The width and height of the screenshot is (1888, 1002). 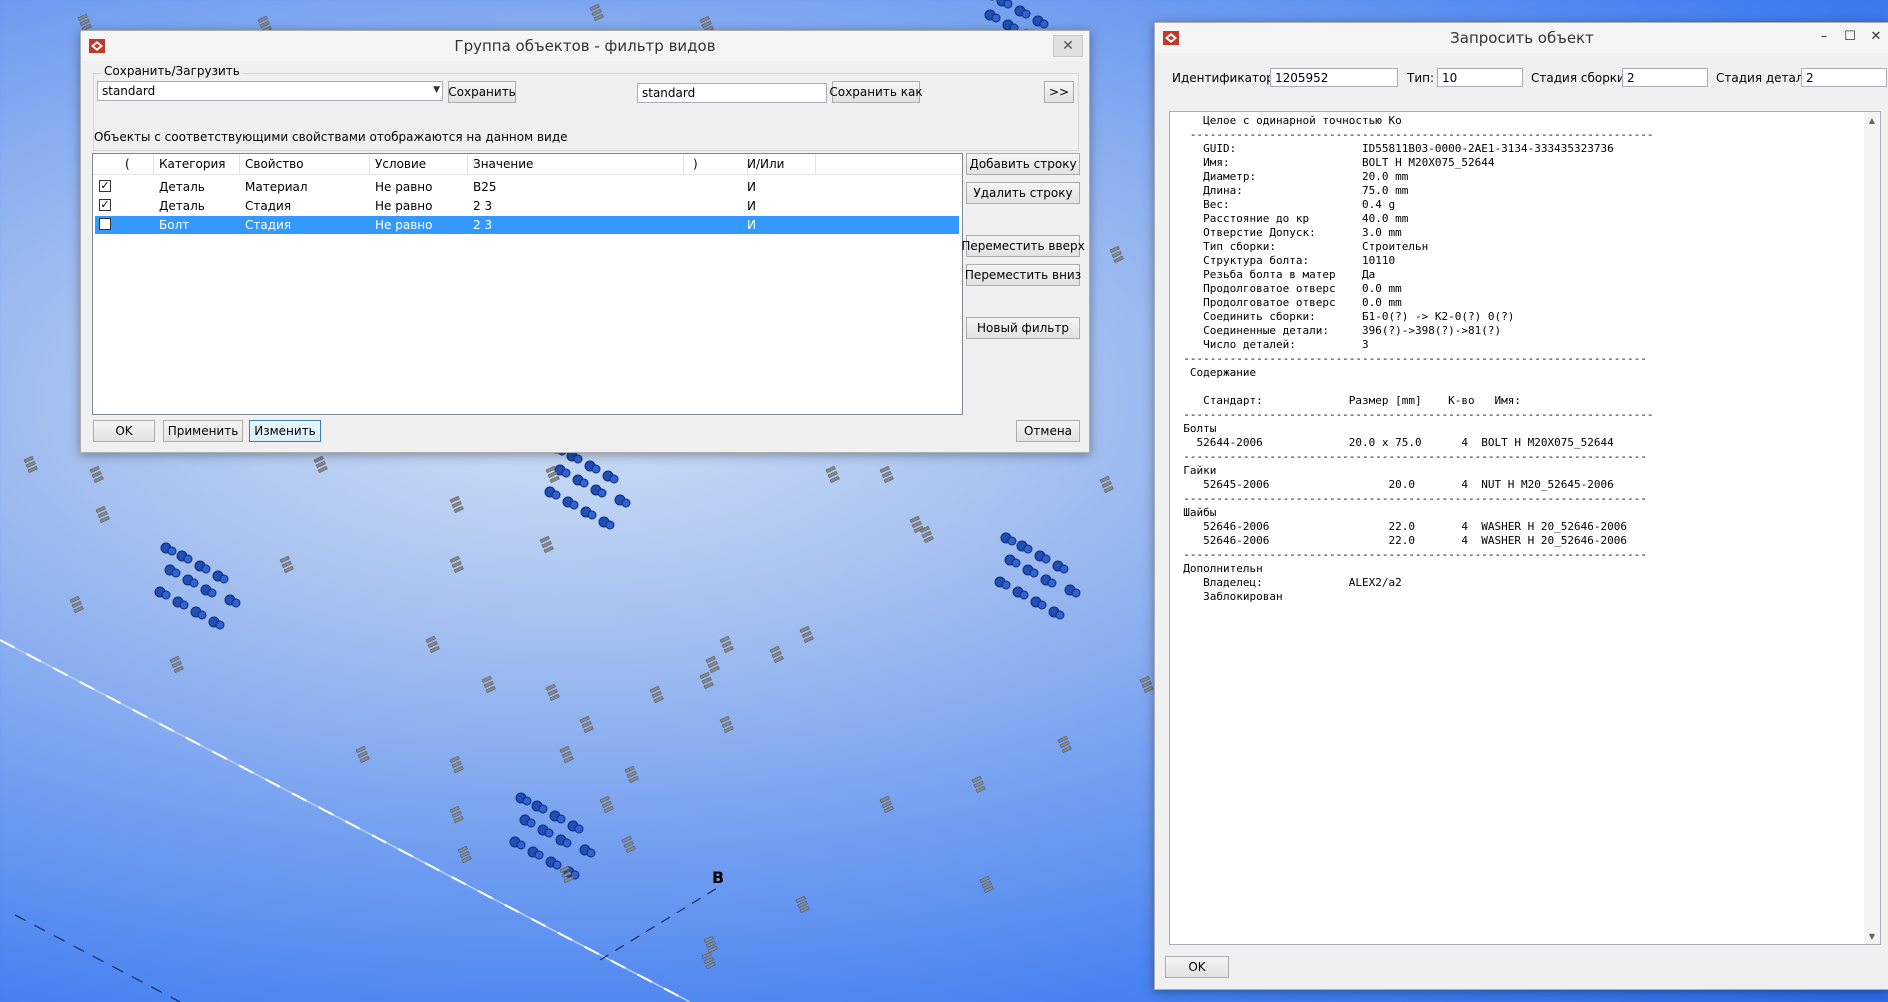 What do you see at coordinates (436, 90) in the screenshot?
I see `chevron-down-icon: ▼` at bounding box center [436, 90].